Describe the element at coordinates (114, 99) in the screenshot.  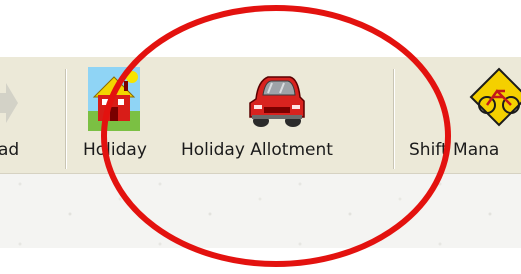
I see `house-icon` at that location.